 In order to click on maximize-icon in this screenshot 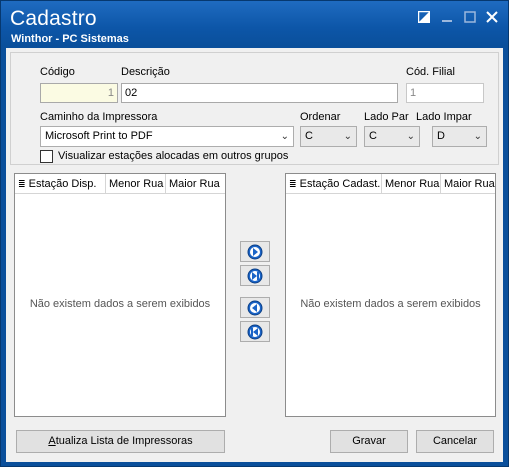, I will do `click(470, 17)`.